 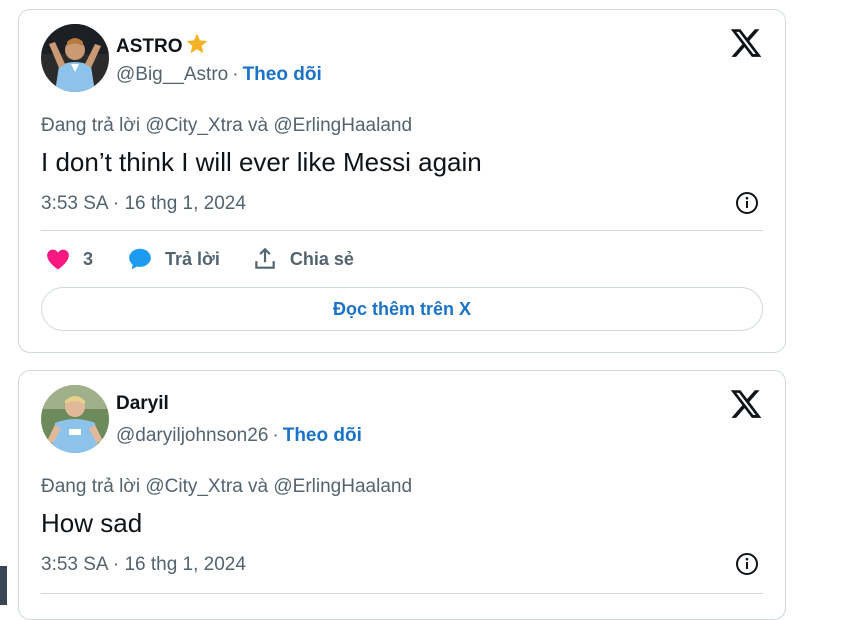 I want to click on reply-label: Trả lời, so click(x=192, y=258).